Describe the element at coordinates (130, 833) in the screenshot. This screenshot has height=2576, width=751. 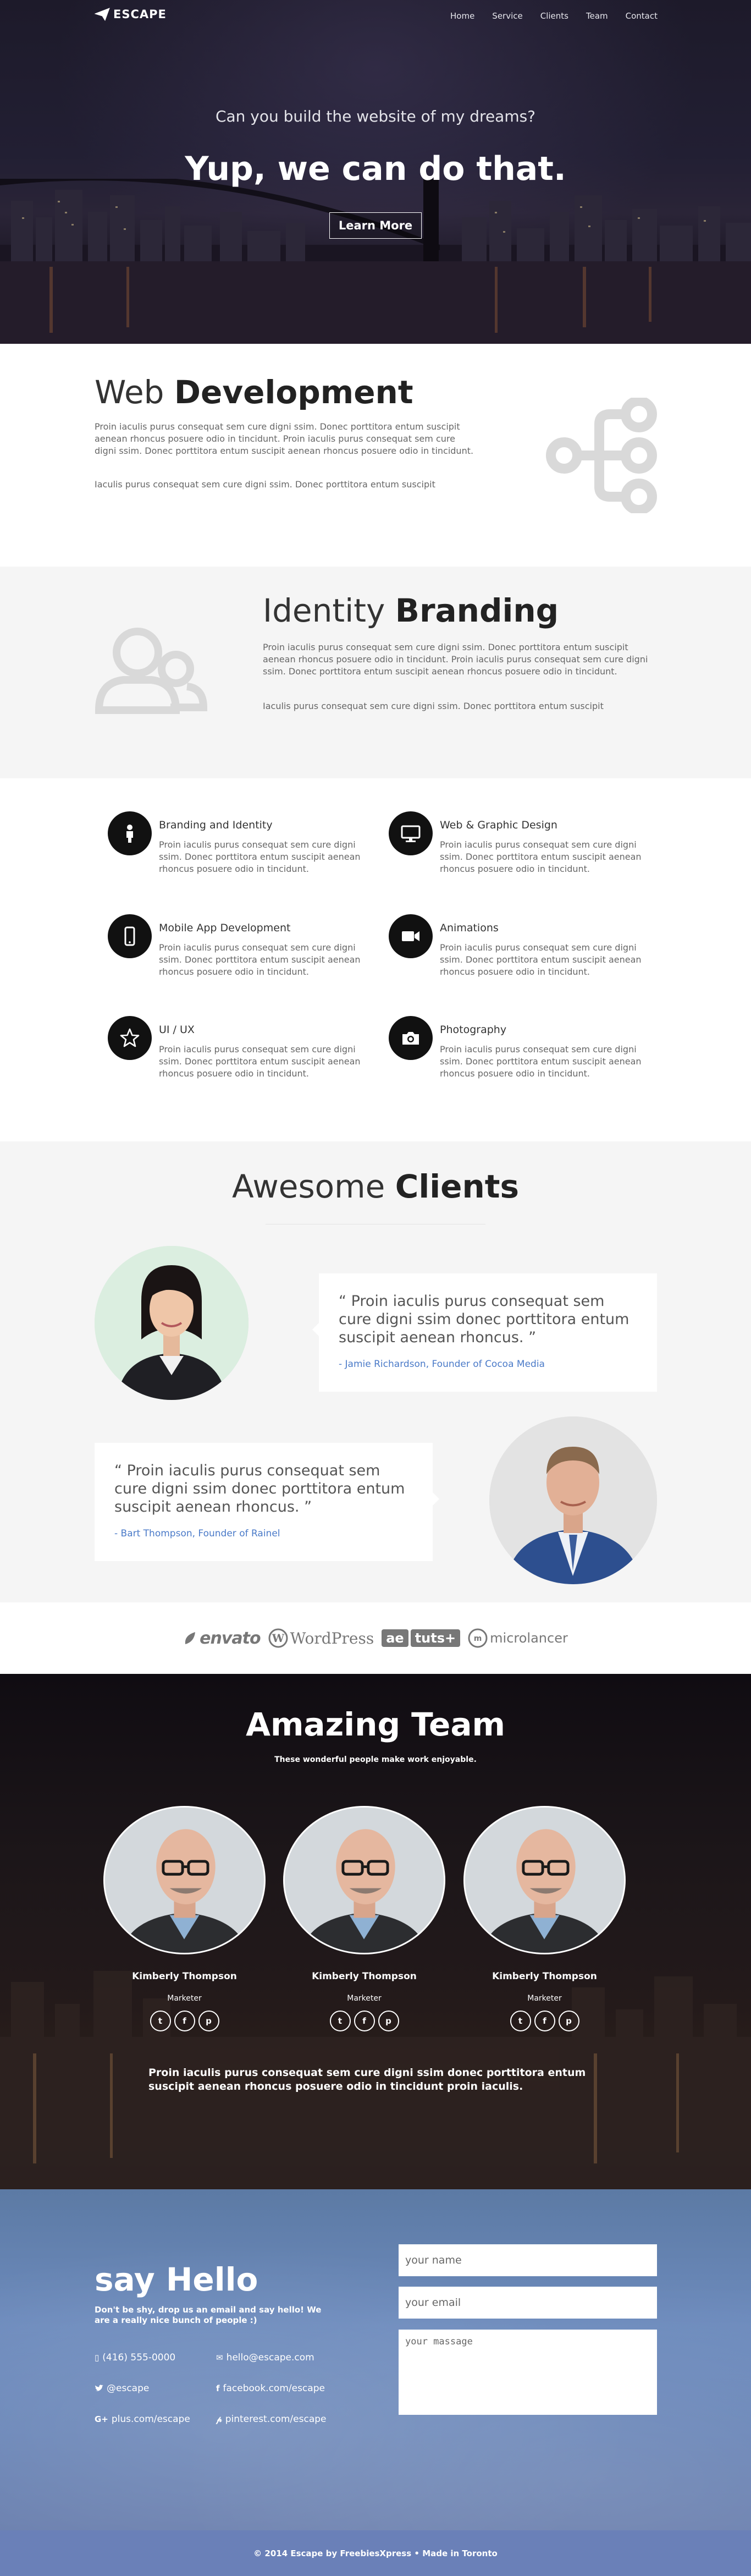
I see `person-icon` at that location.